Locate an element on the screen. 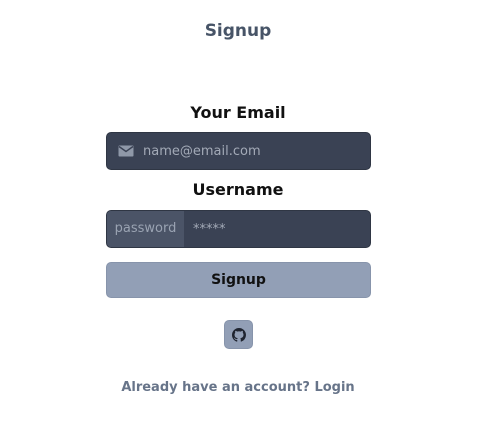 This screenshot has height=444, width=496. github-login-button is located at coordinates (238, 334).